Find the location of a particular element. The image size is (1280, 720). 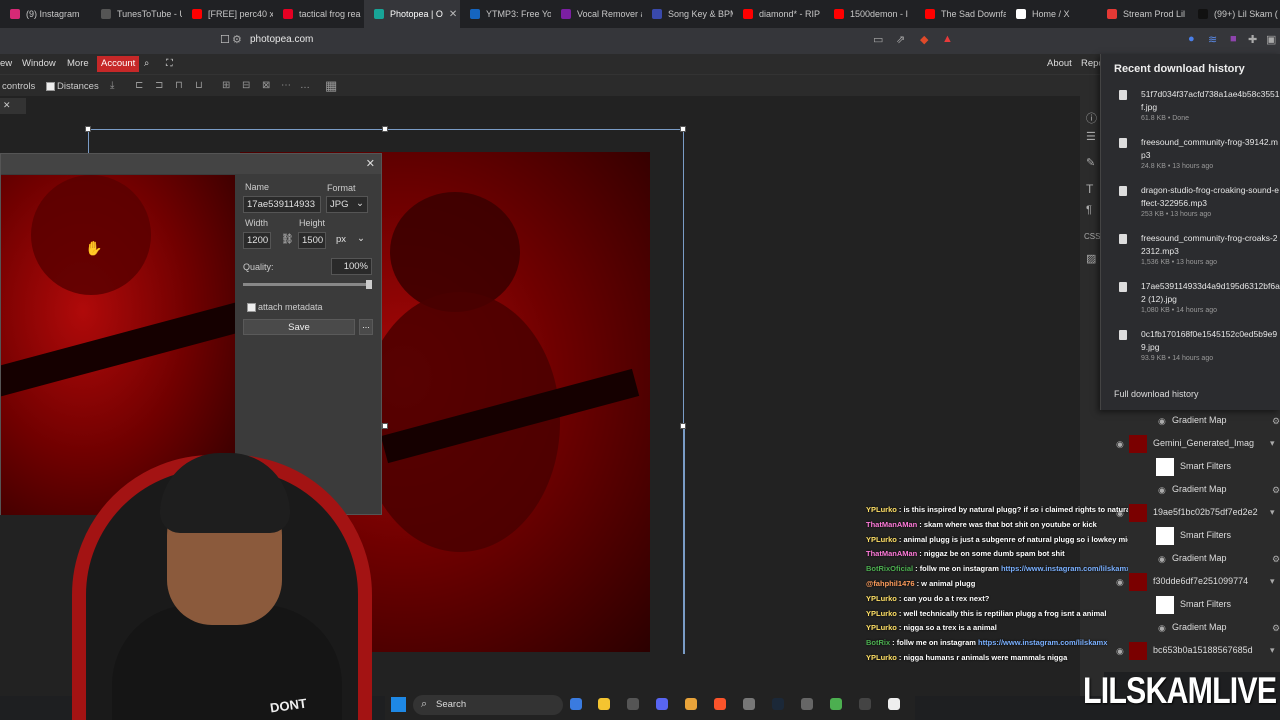

quality-slider-knob is located at coordinates (369, 284).